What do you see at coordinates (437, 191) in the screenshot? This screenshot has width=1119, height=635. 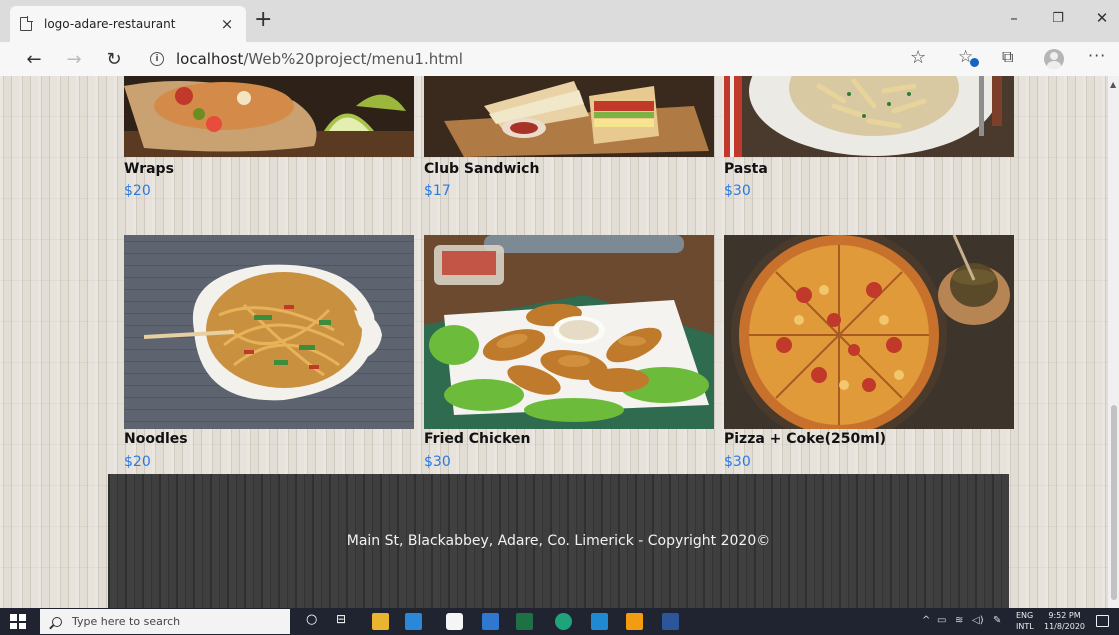 I see `menu-item-price: $17` at bounding box center [437, 191].